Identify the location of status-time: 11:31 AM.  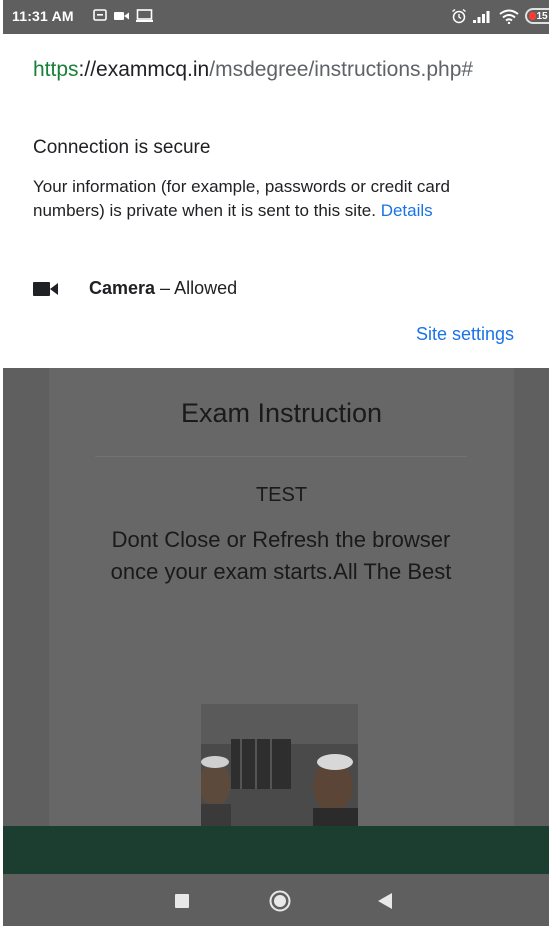
(43, 16).